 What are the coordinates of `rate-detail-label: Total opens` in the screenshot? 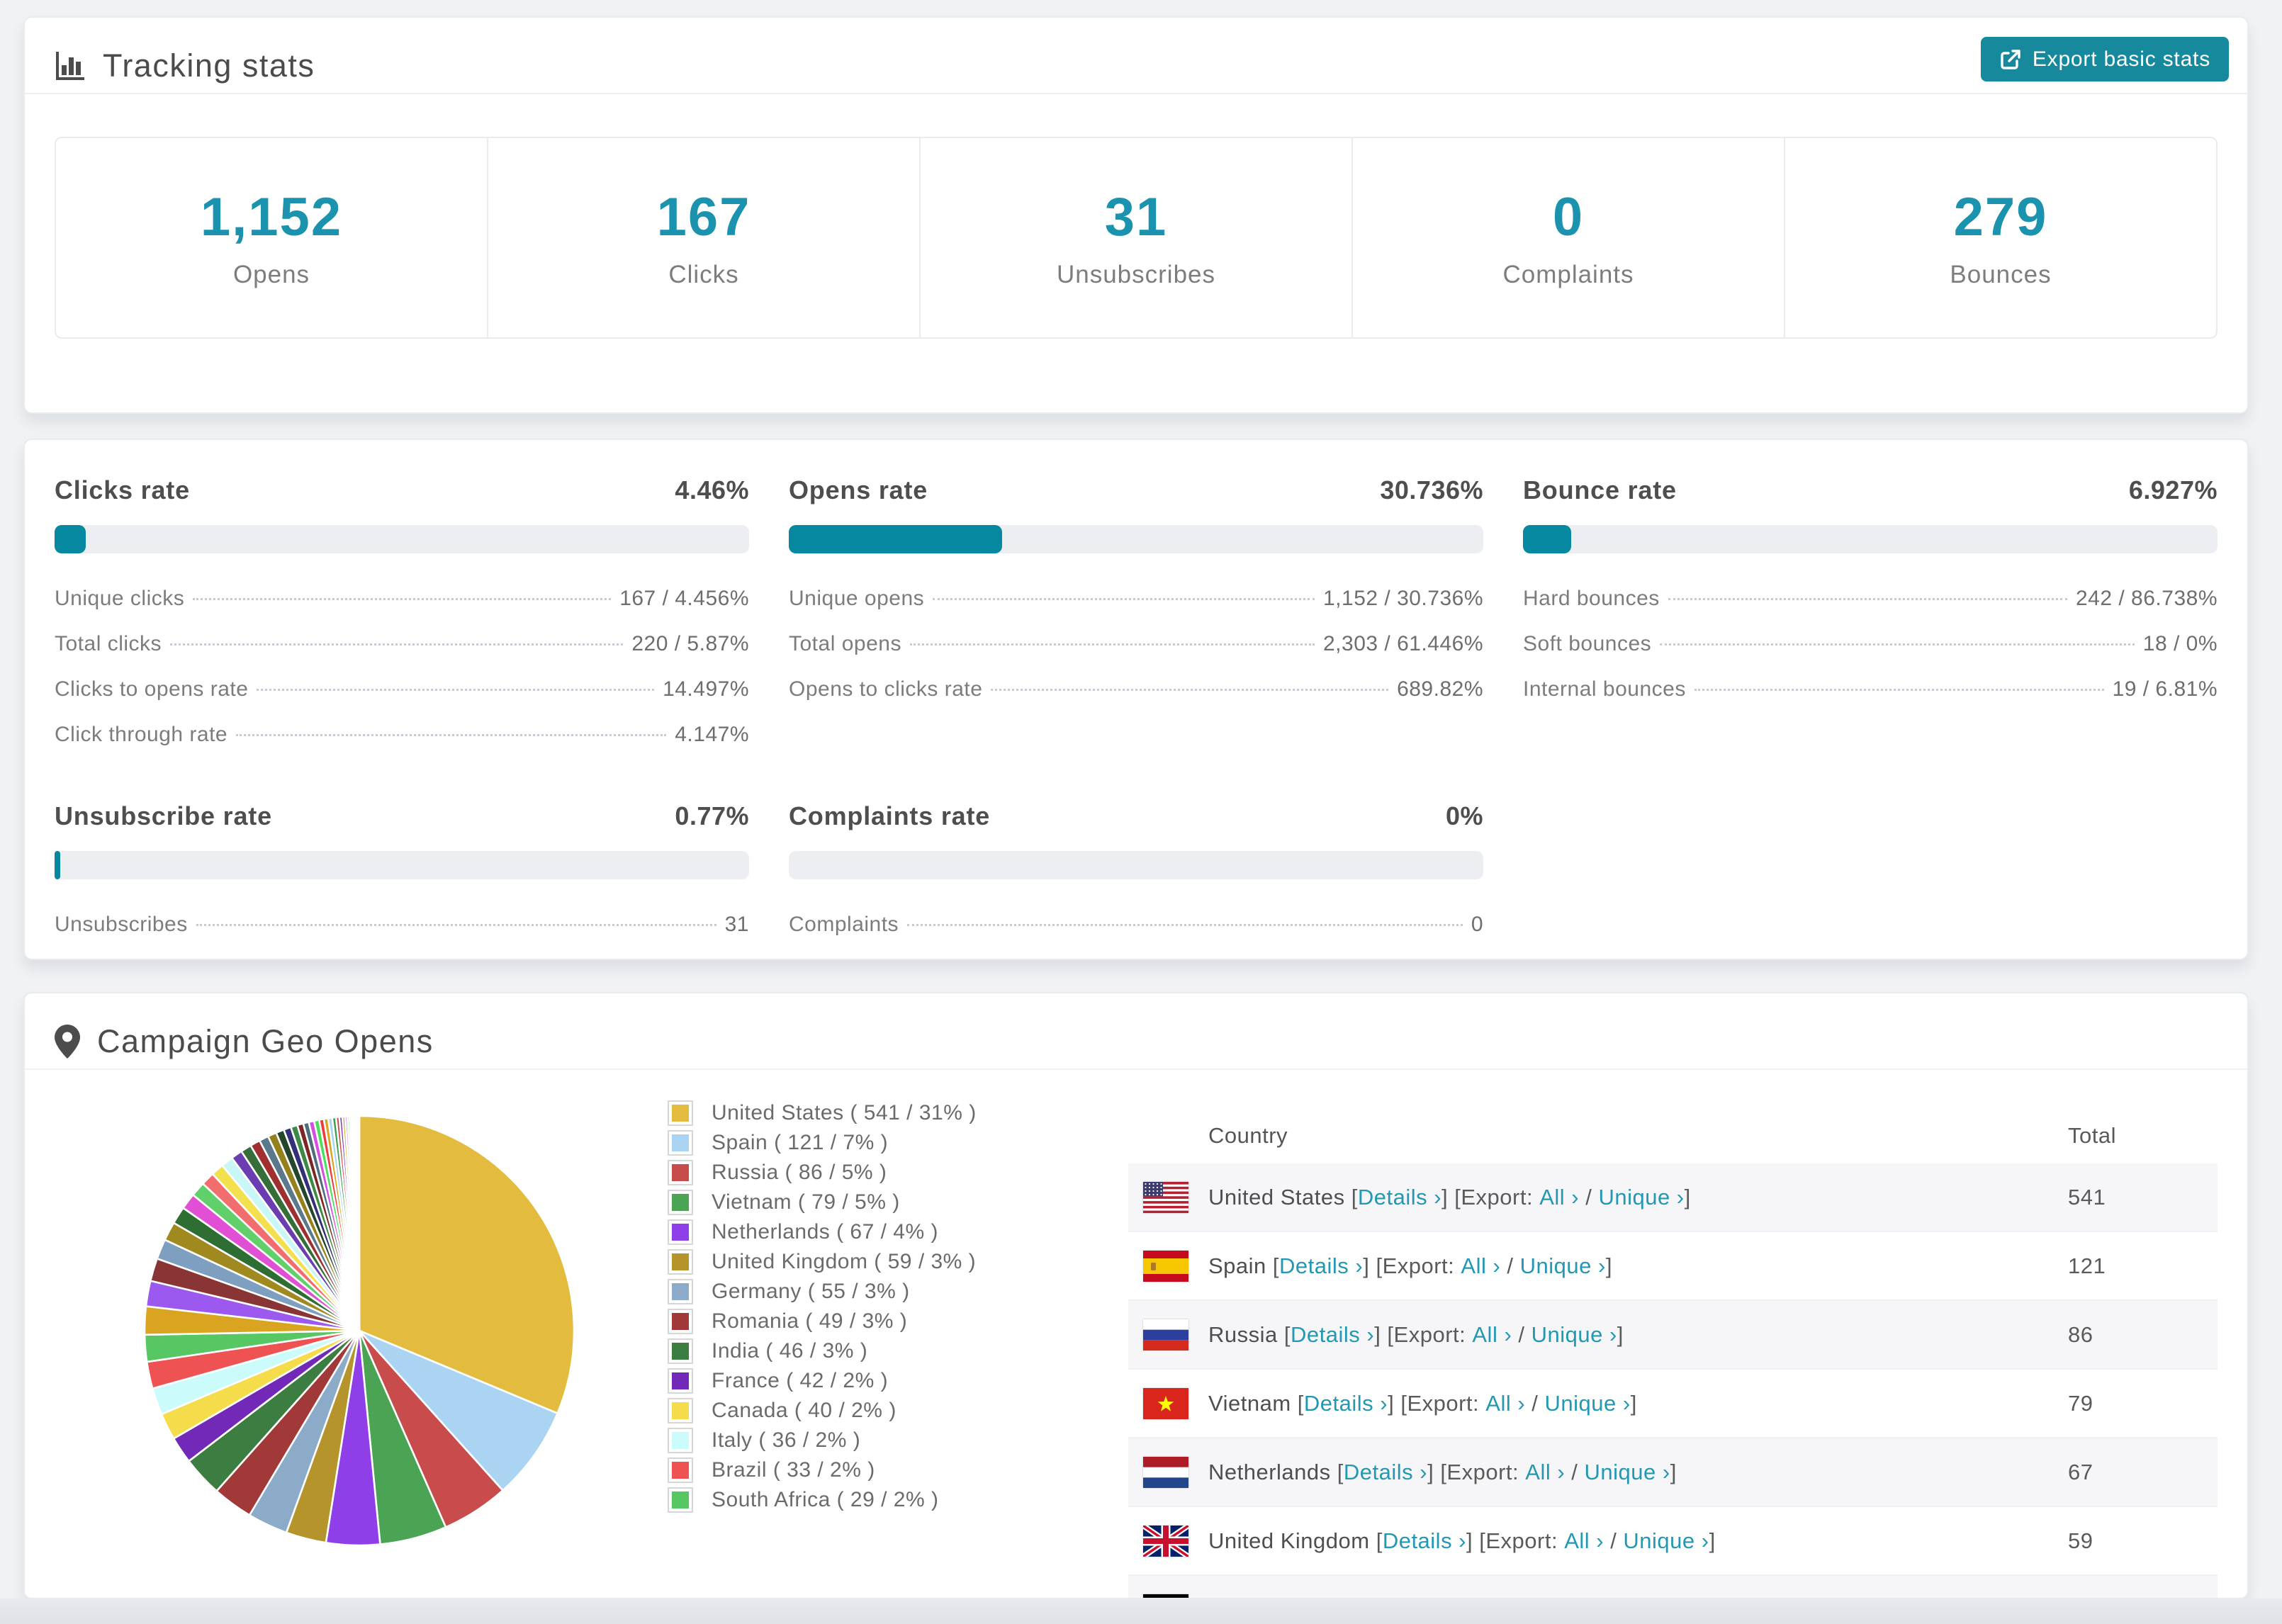 It's located at (845, 644).